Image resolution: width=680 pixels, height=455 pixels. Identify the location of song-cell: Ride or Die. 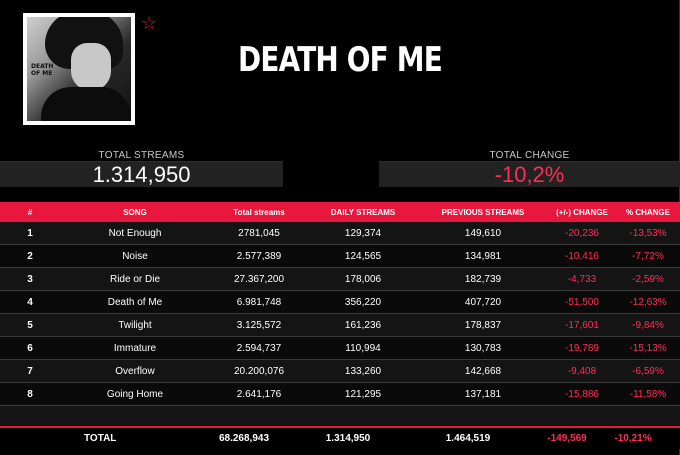
(135, 279).